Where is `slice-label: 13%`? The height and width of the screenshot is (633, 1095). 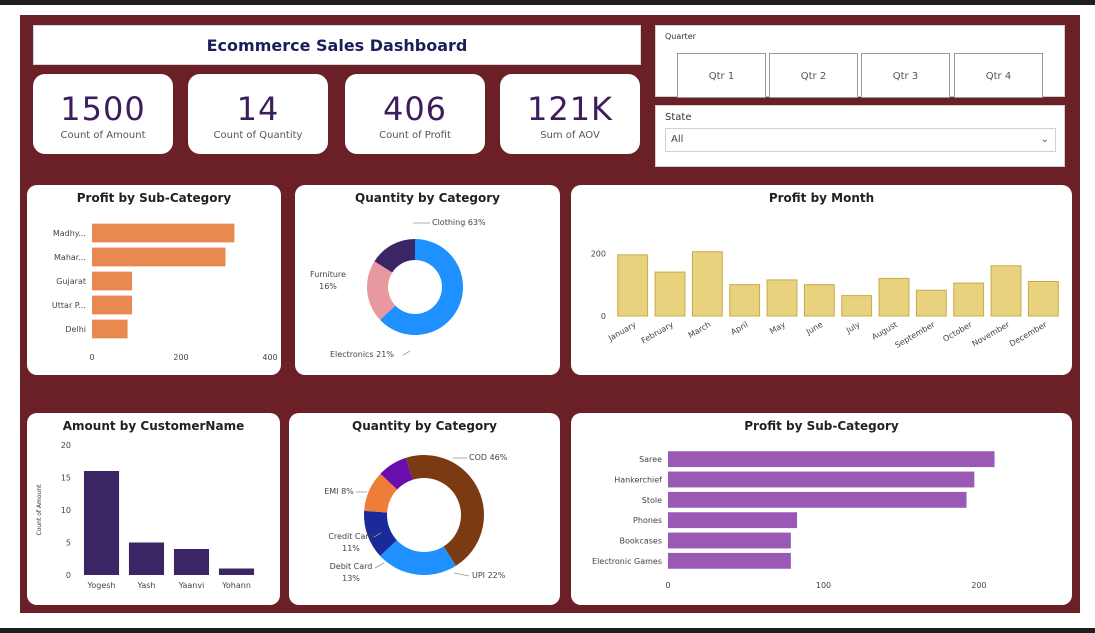 slice-label: 13% is located at coordinates (351, 578).